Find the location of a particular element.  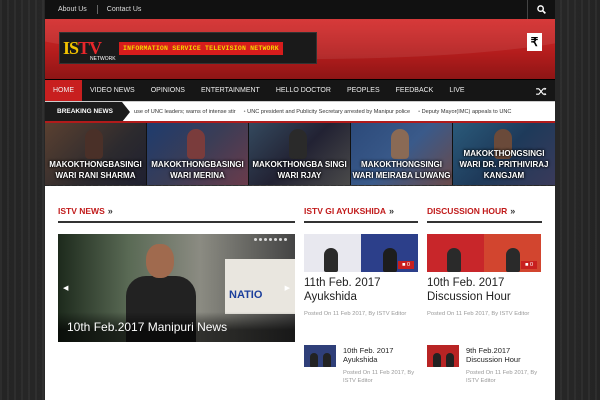

top-bar: About Us Contact Us is located at coordinates (300, 9).